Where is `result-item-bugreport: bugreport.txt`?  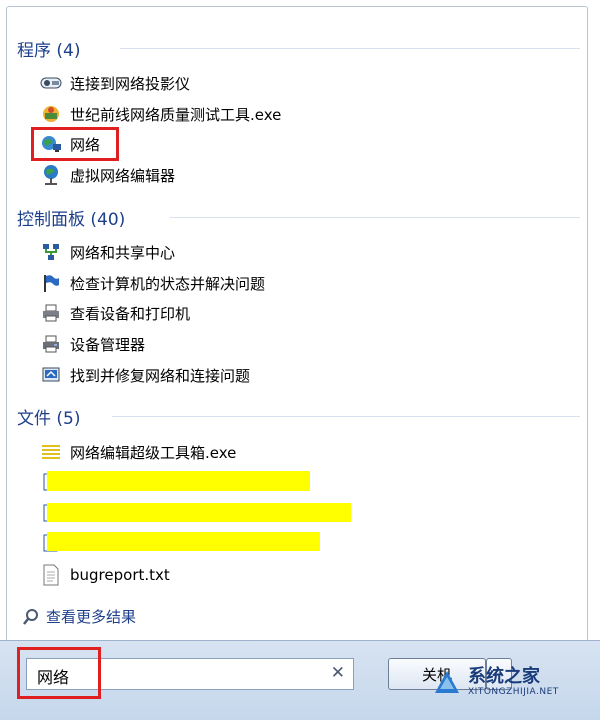
result-item-bugreport: bugreport.txt is located at coordinates (105, 575).